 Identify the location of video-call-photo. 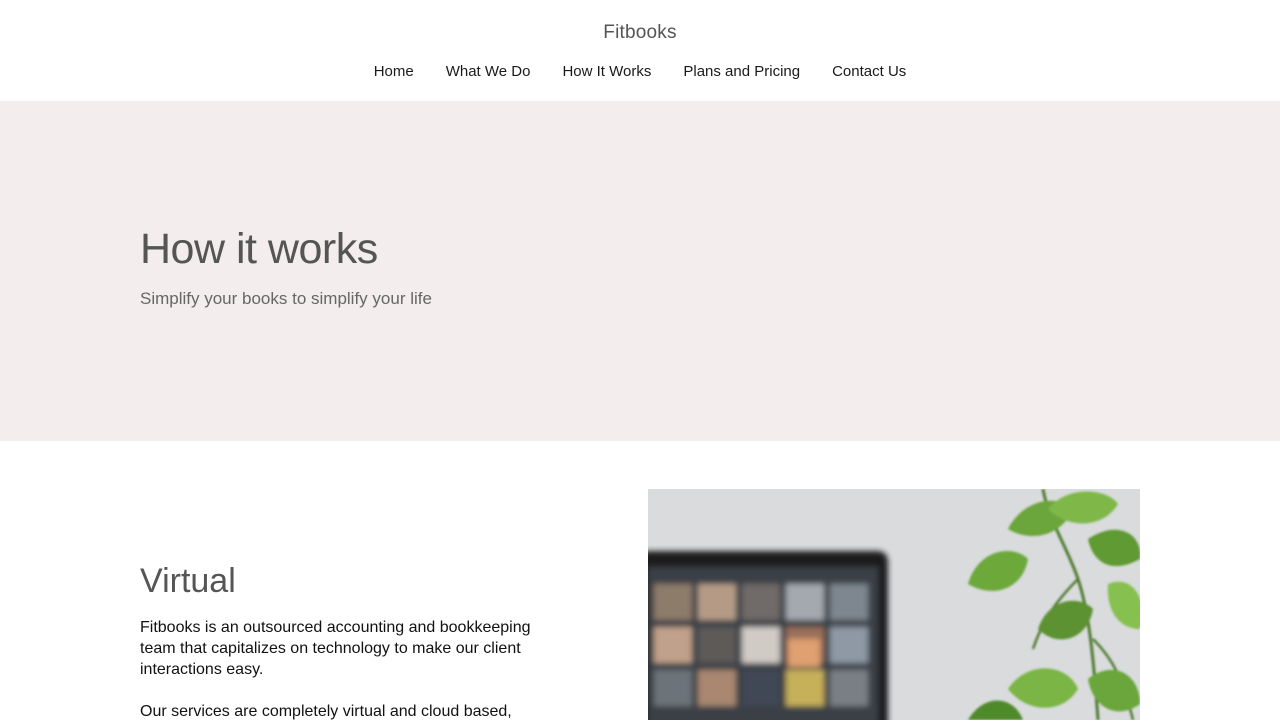
(894, 604).